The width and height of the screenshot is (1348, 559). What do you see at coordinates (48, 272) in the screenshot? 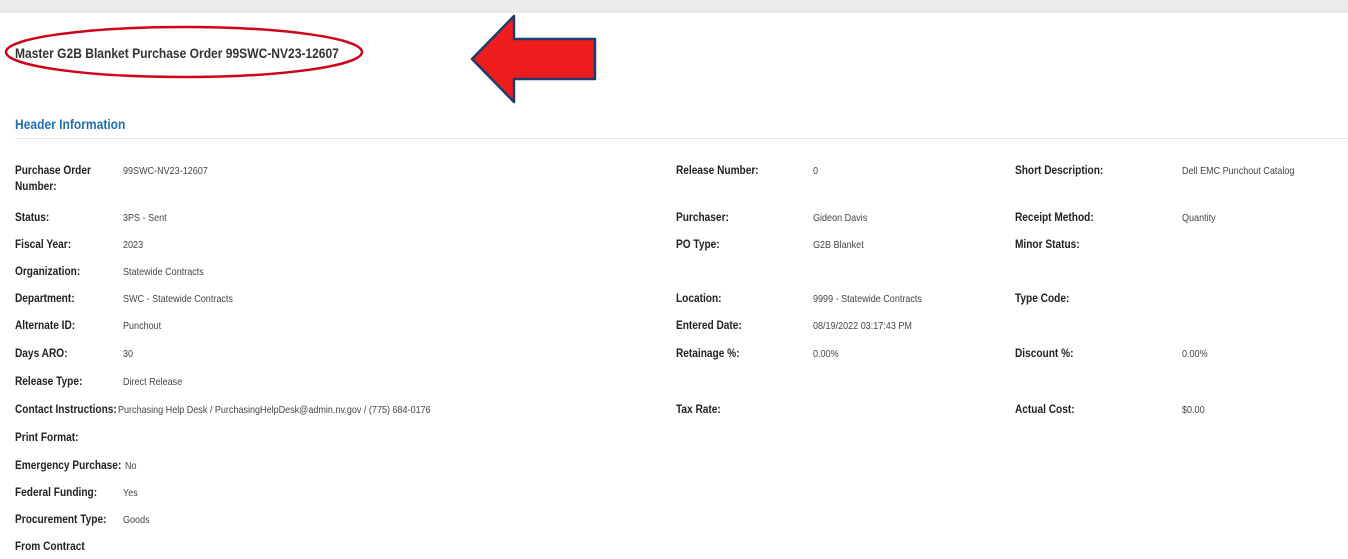
I see `label-organization: Organization:` at bounding box center [48, 272].